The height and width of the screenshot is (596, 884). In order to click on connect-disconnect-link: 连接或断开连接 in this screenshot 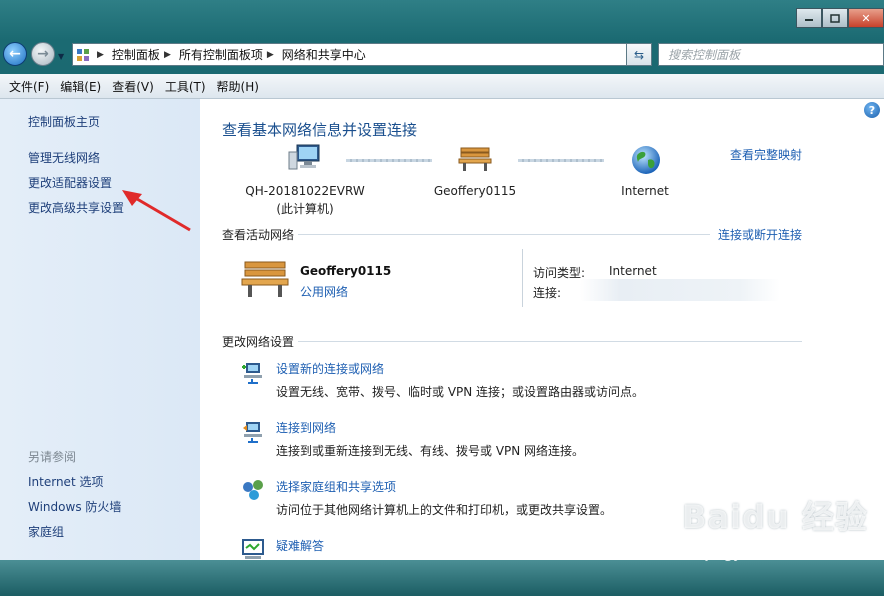, I will do `click(760, 234)`.